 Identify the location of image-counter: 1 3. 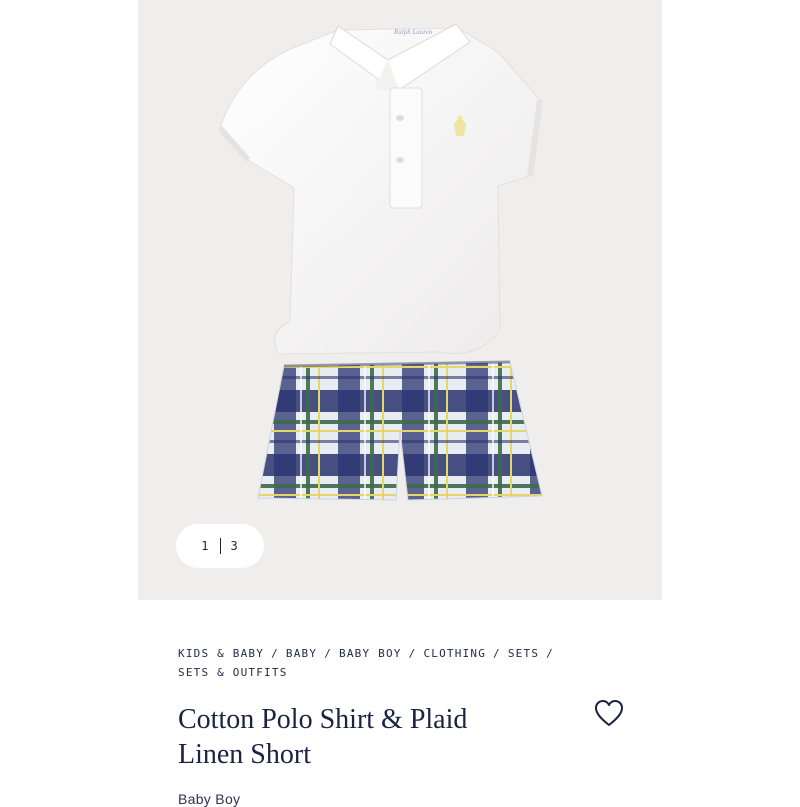
(220, 546).